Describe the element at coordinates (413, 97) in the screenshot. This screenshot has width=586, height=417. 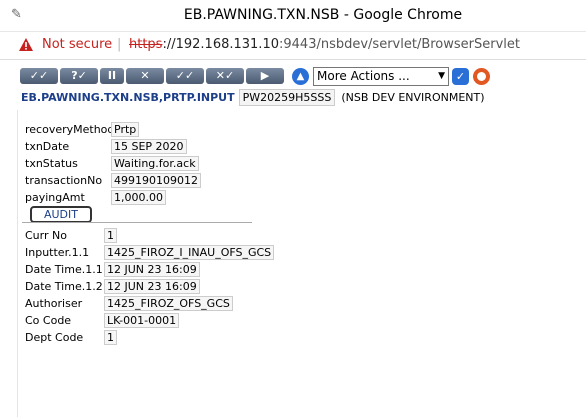
I see `environment-label: (NSB DEV ENVIRONMENT)` at that location.